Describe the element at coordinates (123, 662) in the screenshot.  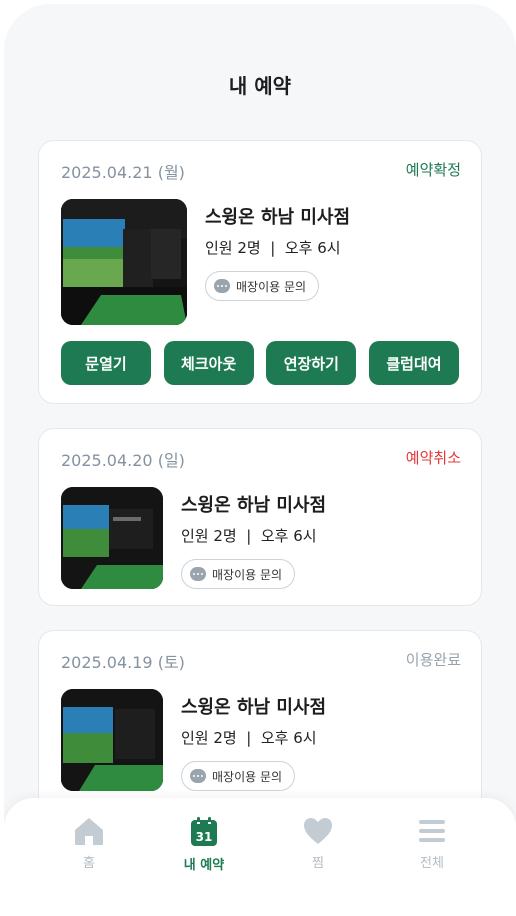
I see `reservation-date: 2025.04.19 (토)` at that location.